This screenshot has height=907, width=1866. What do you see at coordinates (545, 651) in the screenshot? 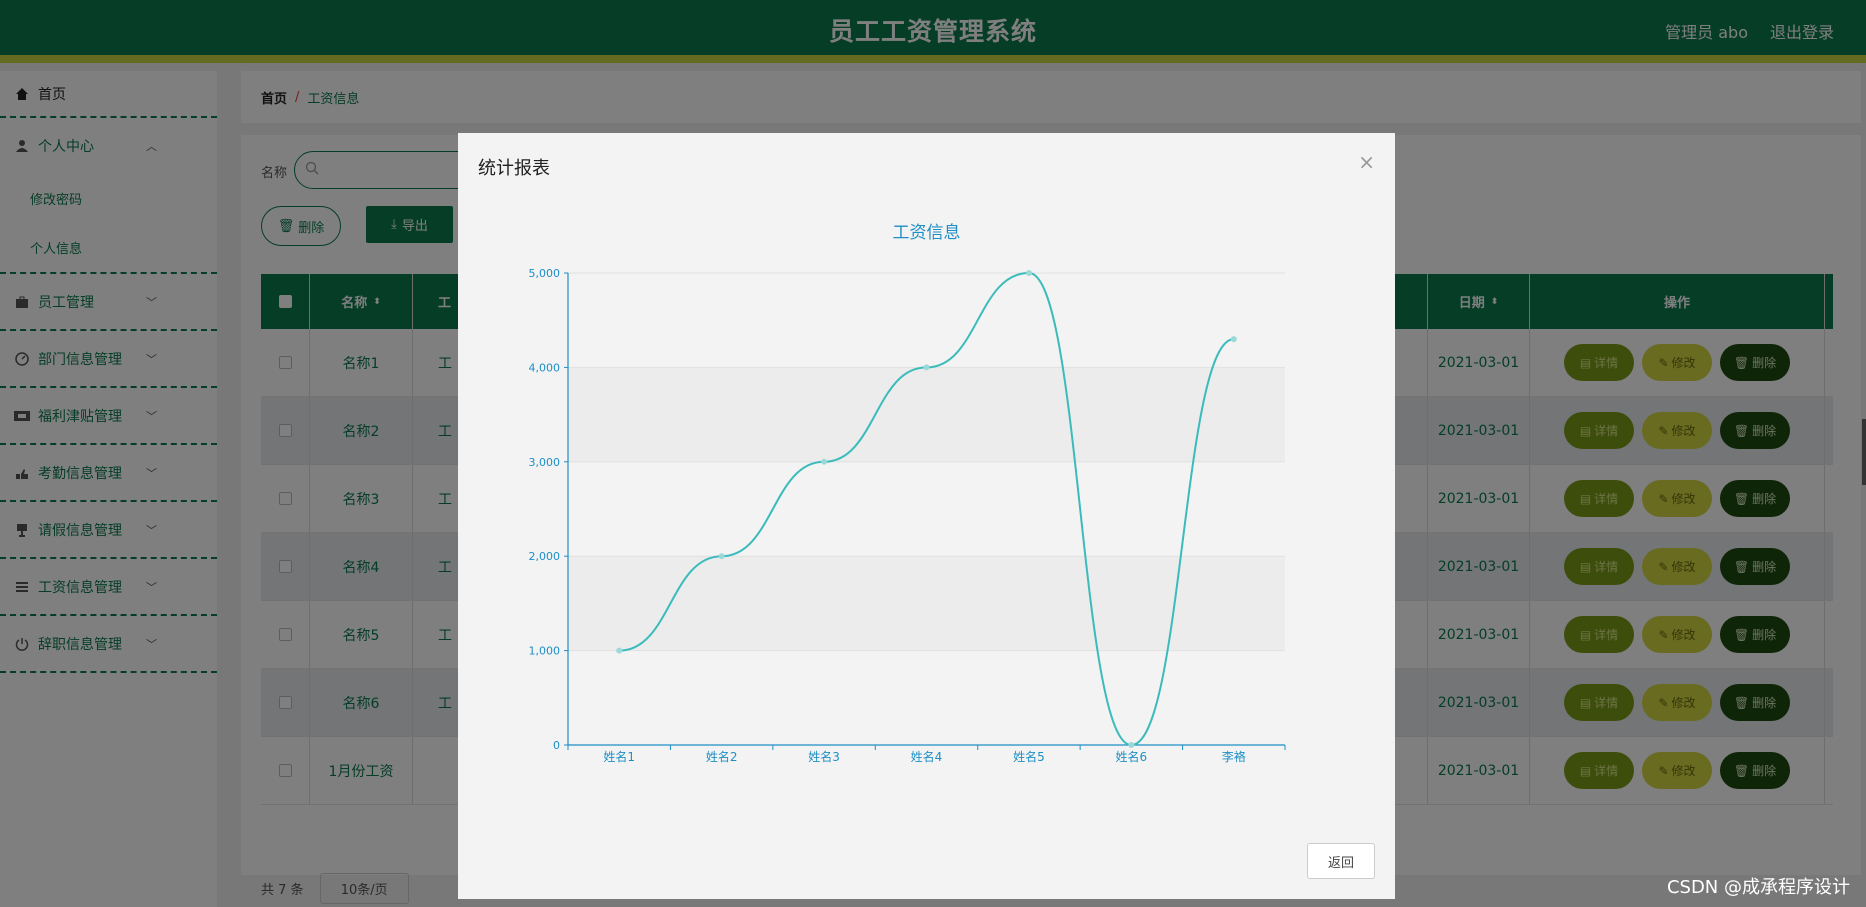
I see `y-tick-label: 1,000` at bounding box center [545, 651].